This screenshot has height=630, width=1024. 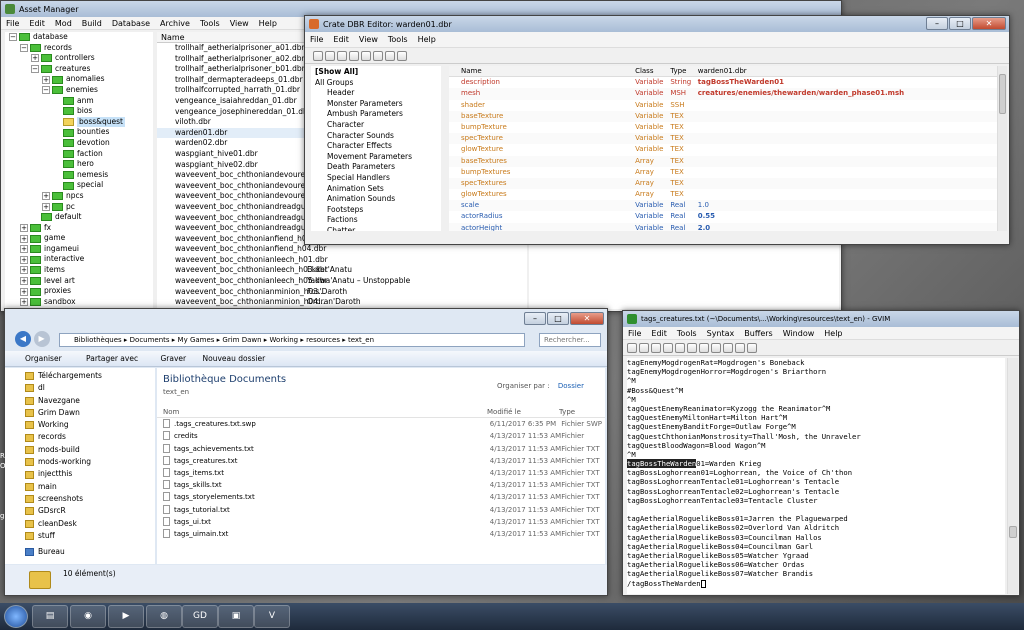 What do you see at coordinates (79, 69) in the screenshot?
I see `tree-node-creatures: − creatures` at bounding box center [79, 69].